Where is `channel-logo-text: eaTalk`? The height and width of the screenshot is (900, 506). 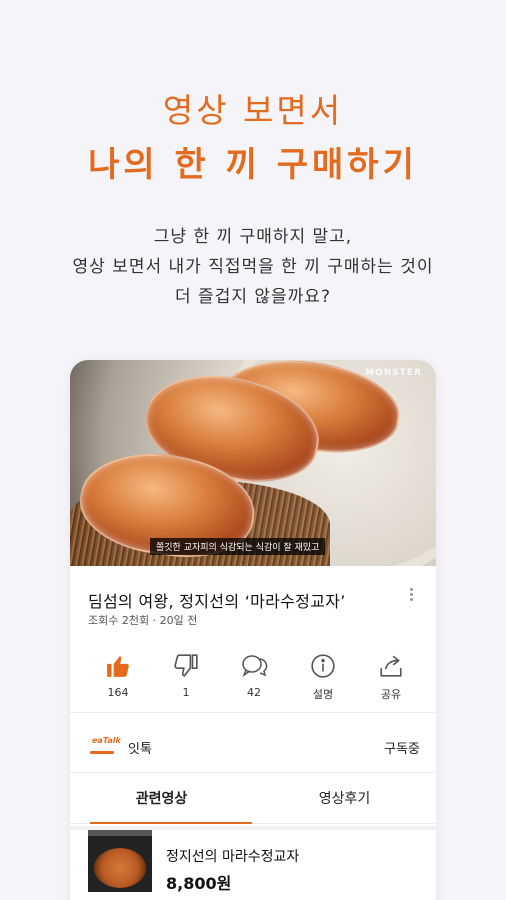 channel-logo-text: eaTalk is located at coordinates (106, 740).